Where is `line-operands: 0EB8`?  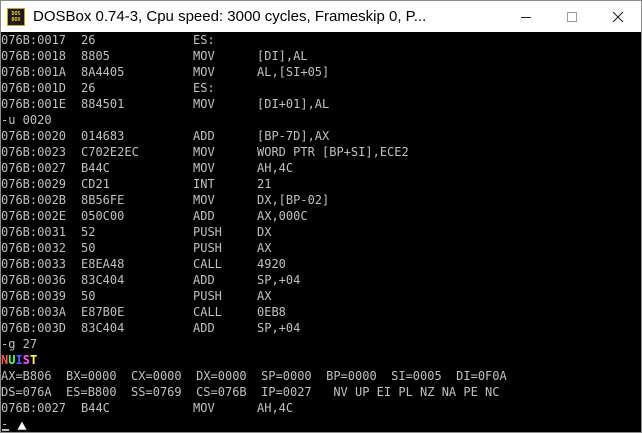
line-operands: 0EB8 is located at coordinates (271, 312).